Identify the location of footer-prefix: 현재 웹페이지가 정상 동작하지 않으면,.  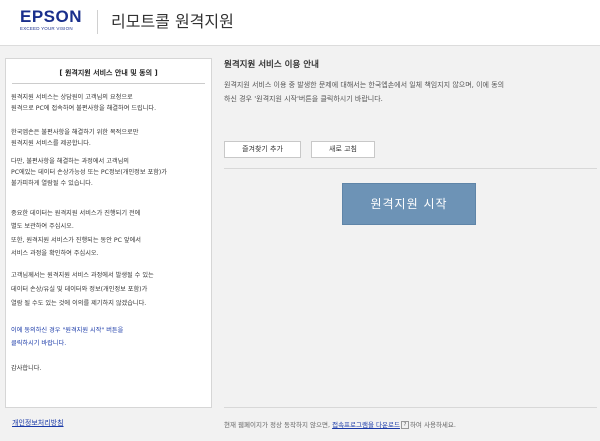
(277, 425).